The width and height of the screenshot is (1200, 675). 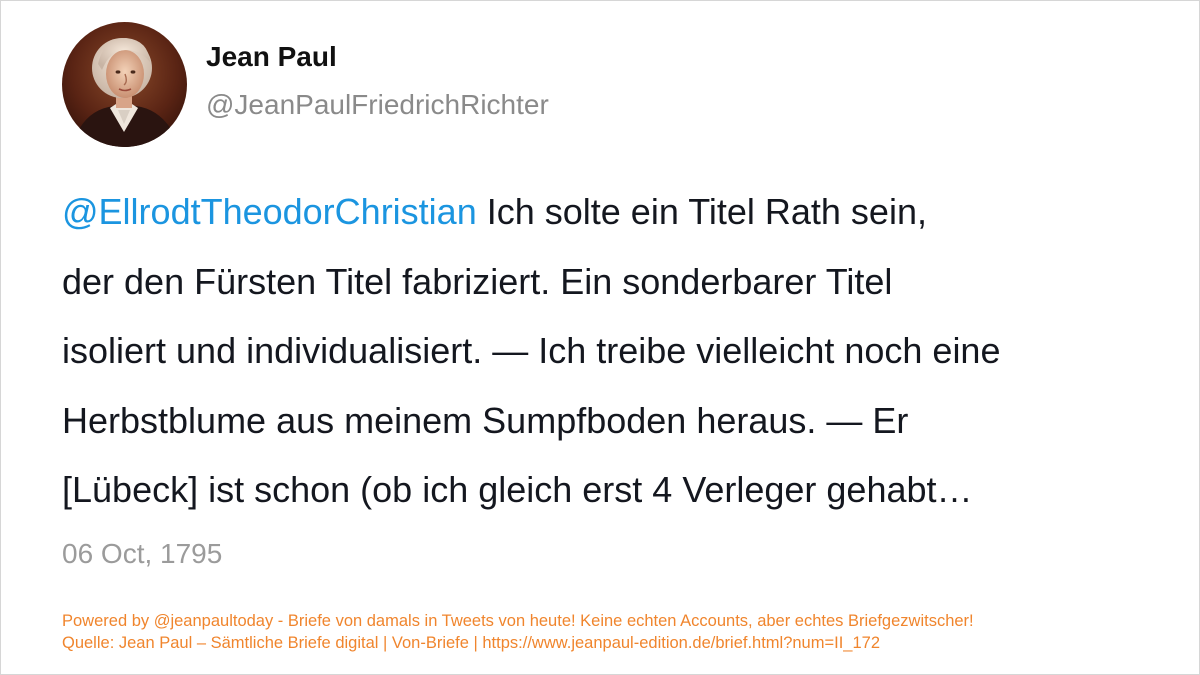 I want to click on avatar, so click(x=124, y=84).